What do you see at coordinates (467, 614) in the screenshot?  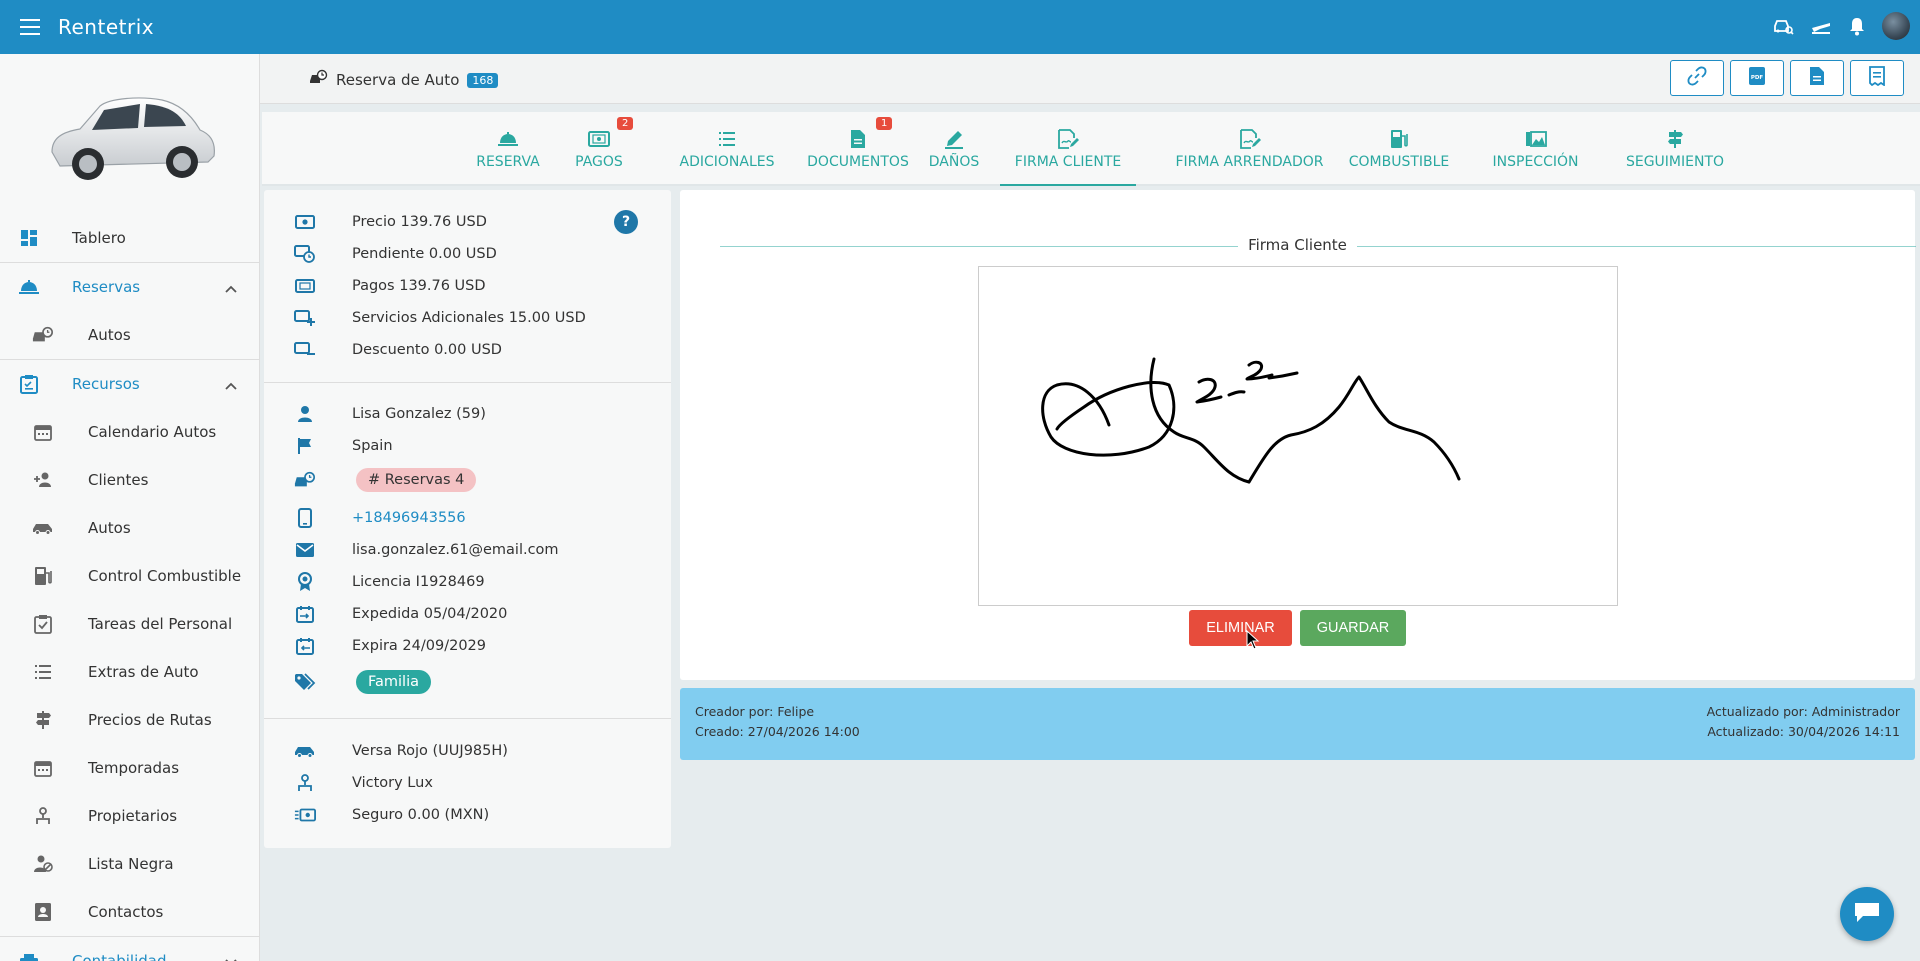 I see `issued-row: Expedida 05/04/2020` at bounding box center [467, 614].